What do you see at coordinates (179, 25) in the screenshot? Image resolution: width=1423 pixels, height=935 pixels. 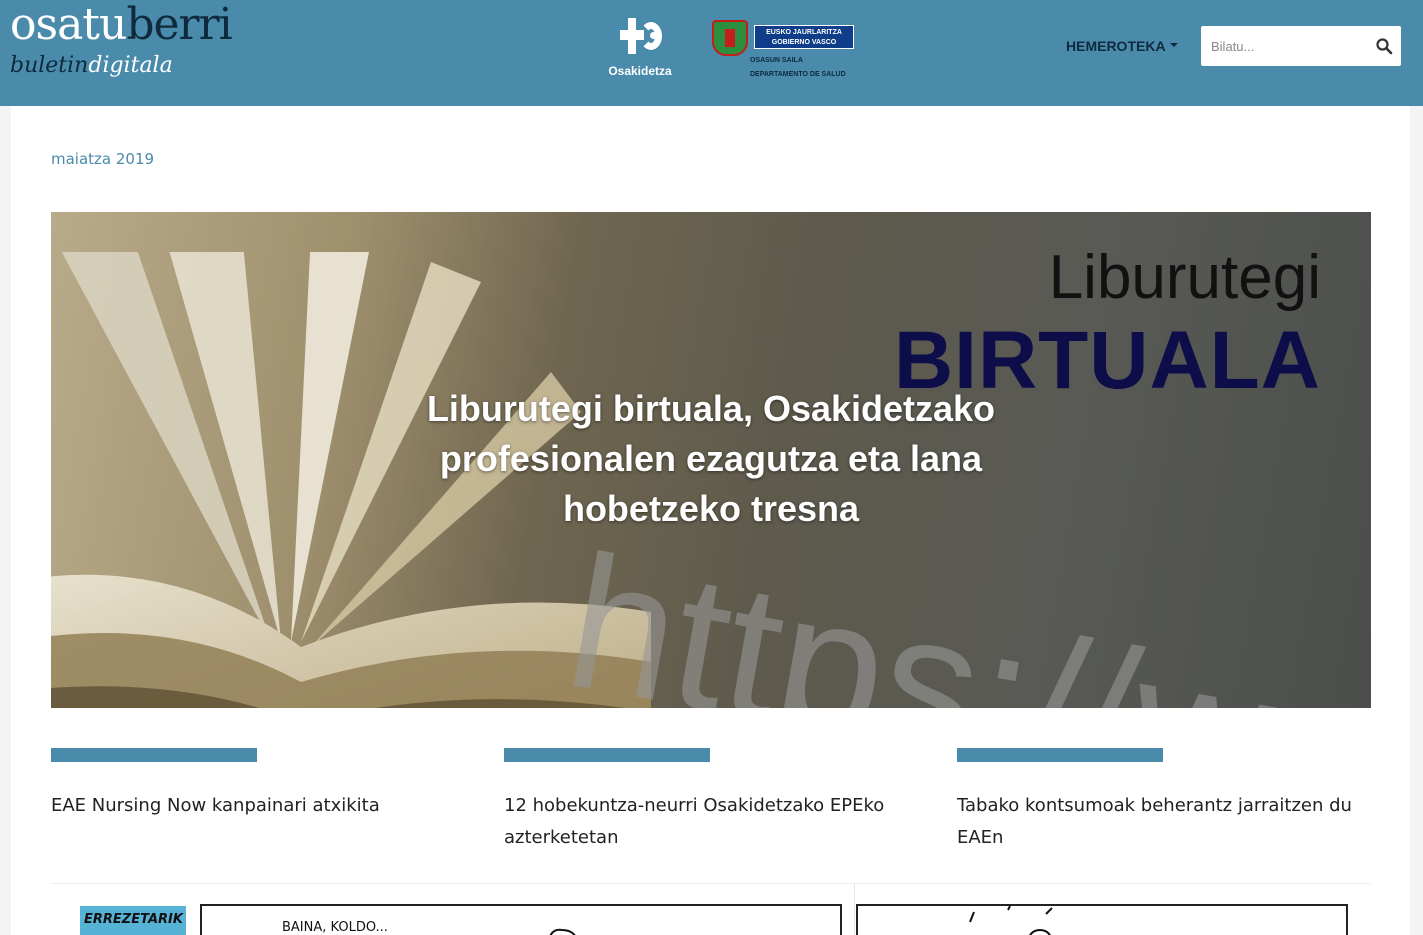 I see `logo-title-part2: berri` at bounding box center [179, 25].